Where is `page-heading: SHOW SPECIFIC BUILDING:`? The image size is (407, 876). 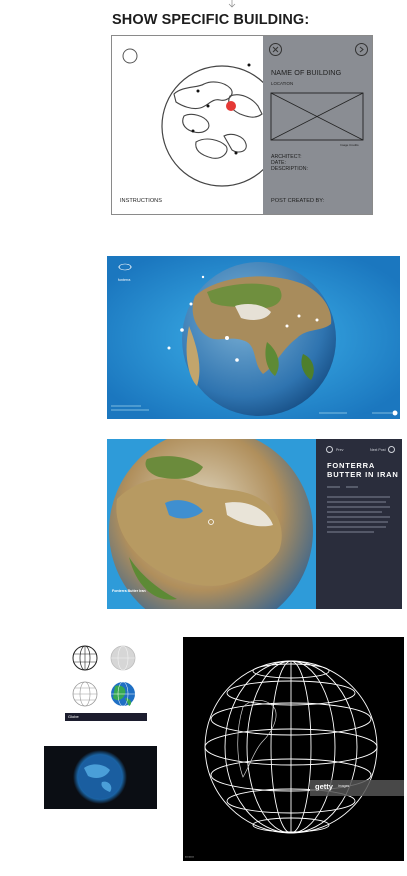
page-heading: SHOW SPECIFIC BUILDING: is located at coordinates (211, 20).